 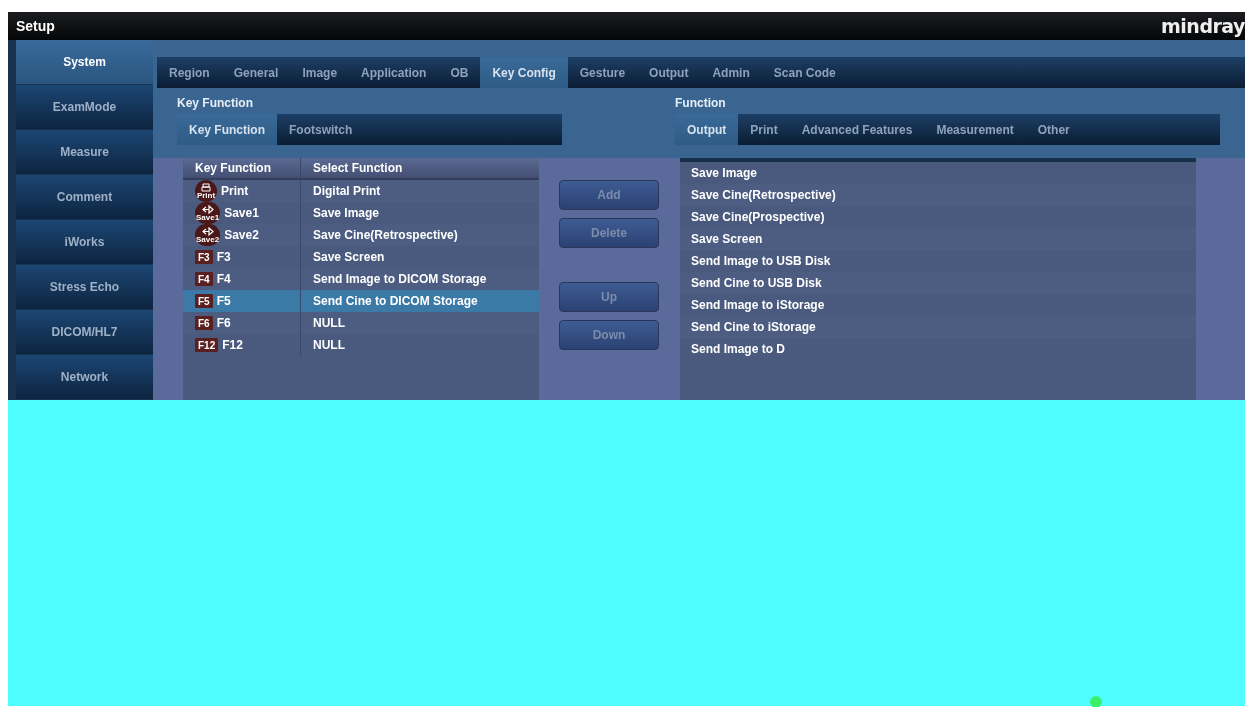 I want to click on tab: Advanced Features, so click(x=857, y=129).